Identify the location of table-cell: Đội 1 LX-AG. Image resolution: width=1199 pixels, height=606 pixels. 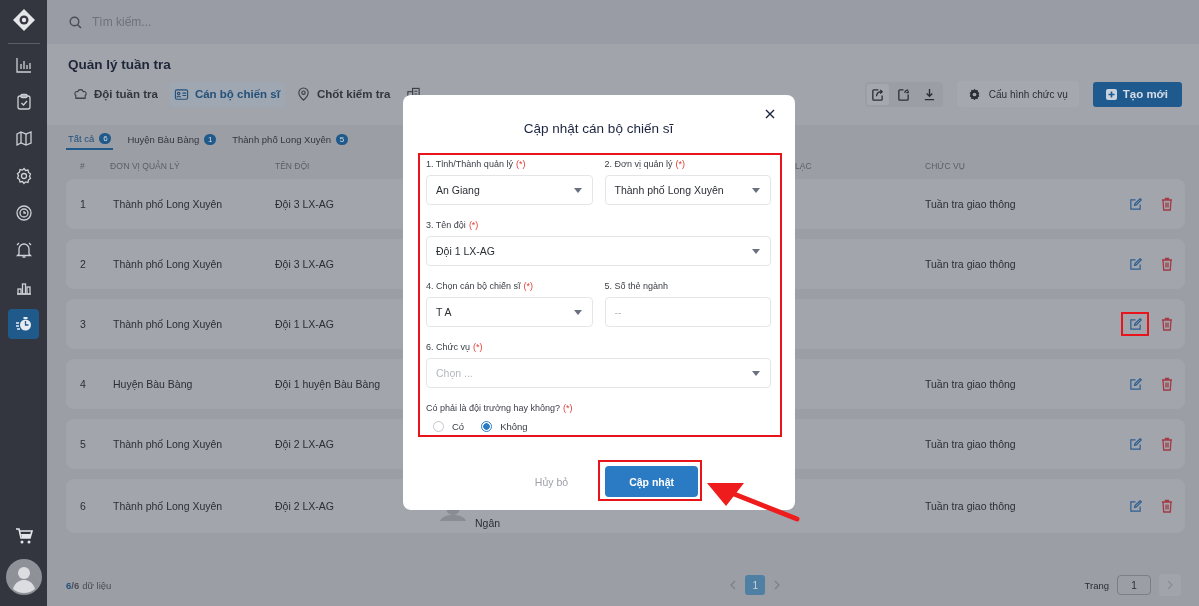
(304, 324).